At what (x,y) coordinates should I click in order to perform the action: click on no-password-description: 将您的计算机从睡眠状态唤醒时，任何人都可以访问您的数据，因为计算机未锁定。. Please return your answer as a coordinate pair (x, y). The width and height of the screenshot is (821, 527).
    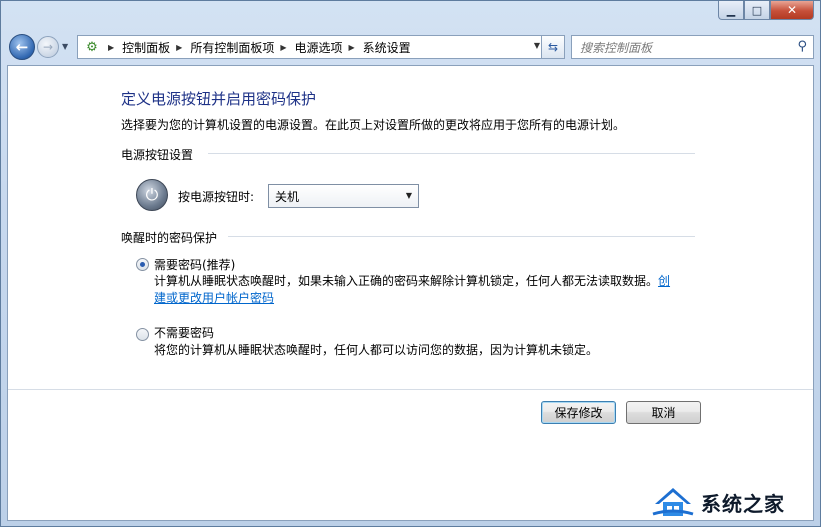
    Looking at the image, I should click on (376, 350).